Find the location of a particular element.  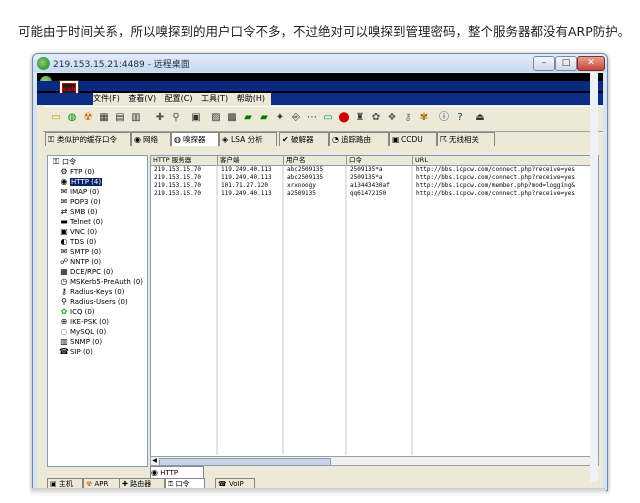

col-http-server: HTTP 服务器 is located at coordinates (184, 160).